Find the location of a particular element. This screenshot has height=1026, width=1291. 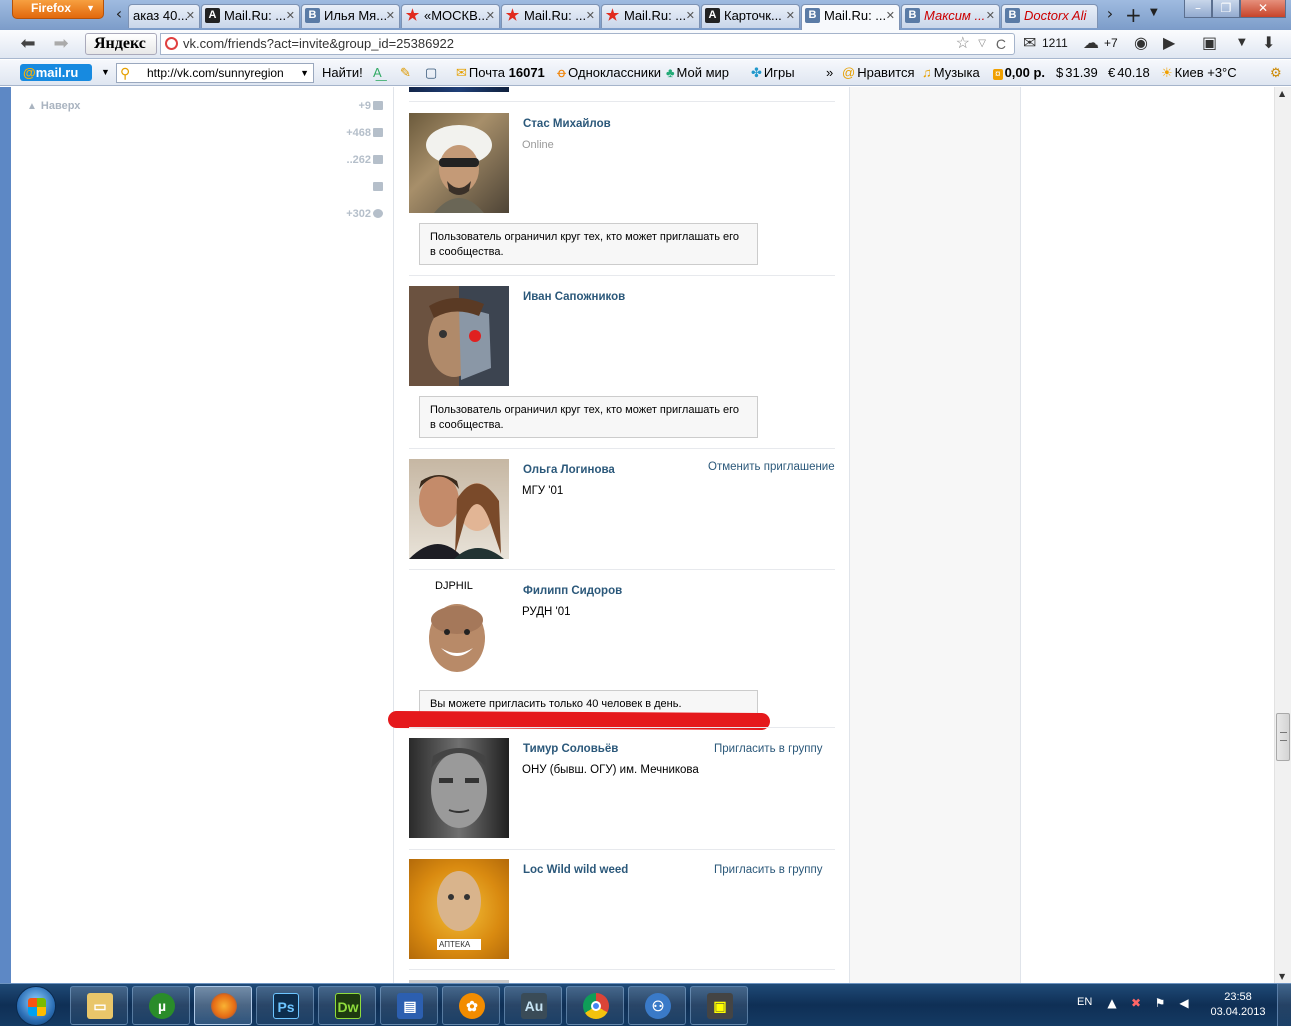

taskbar-dreamweaver-button: Dw is located at coordinates (347, 1005).